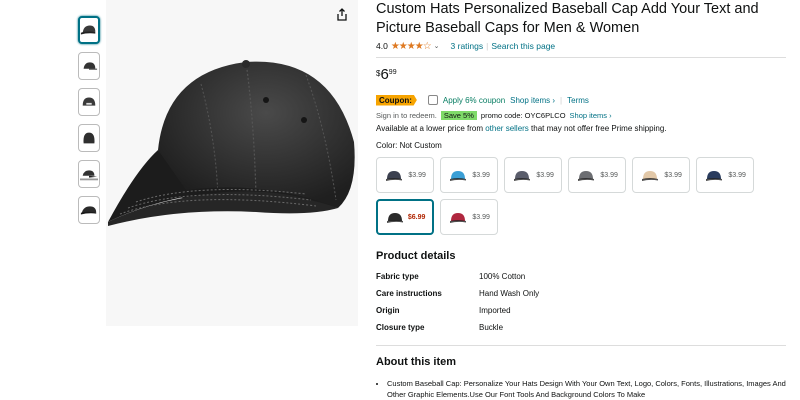 The image size is (800, 400). Describe the element at coordinates (457, 331) in the screenshot. I see `table-row: Closure type Buckle` at that location.